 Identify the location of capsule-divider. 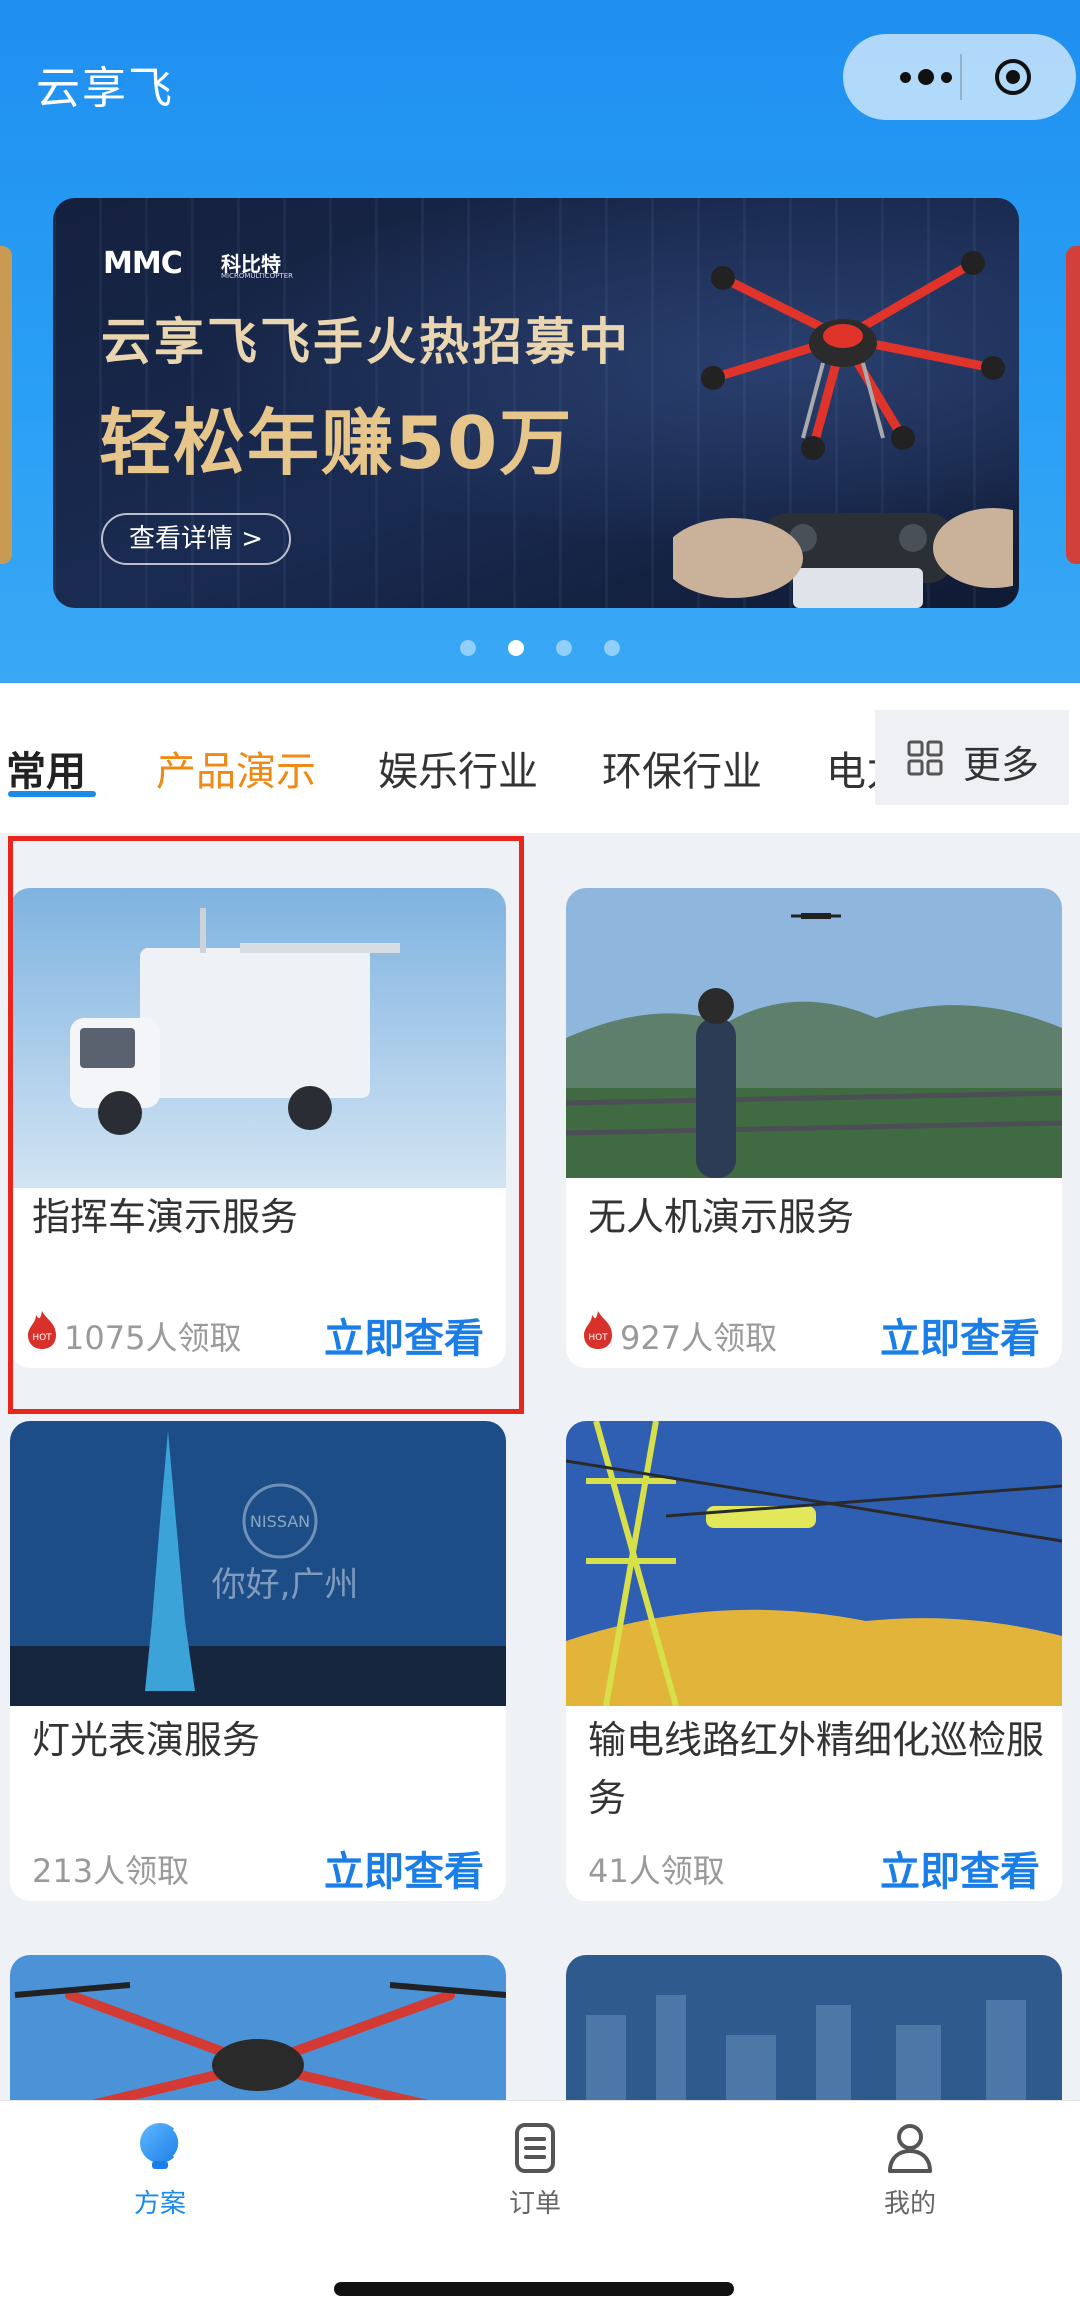
(961, 77).